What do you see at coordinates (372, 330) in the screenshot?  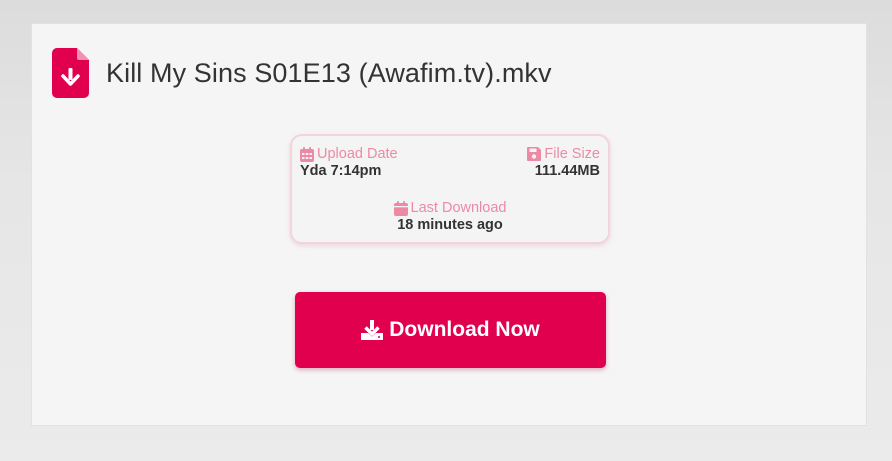 I see `download-icon` at bounding box center [372, 330].